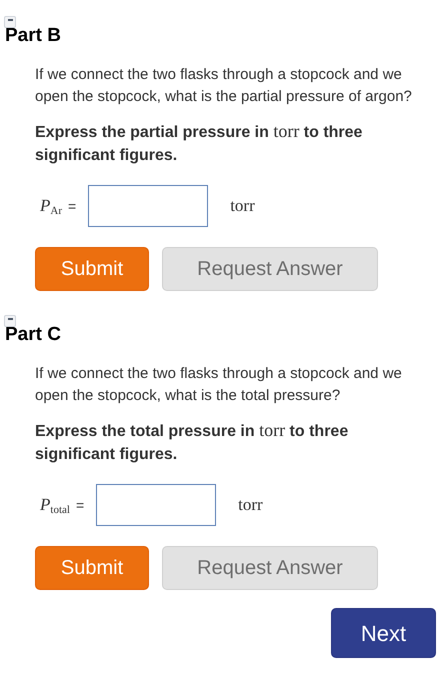  I want to click on instruction-text: Express the total pressure in torr to three significant figures., so click(192, 442).